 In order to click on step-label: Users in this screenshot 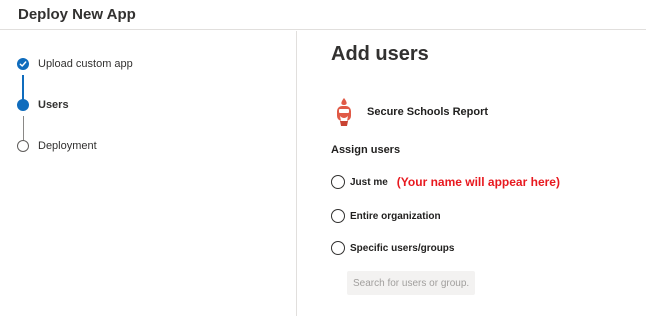, I will do `click(53, 105)`.